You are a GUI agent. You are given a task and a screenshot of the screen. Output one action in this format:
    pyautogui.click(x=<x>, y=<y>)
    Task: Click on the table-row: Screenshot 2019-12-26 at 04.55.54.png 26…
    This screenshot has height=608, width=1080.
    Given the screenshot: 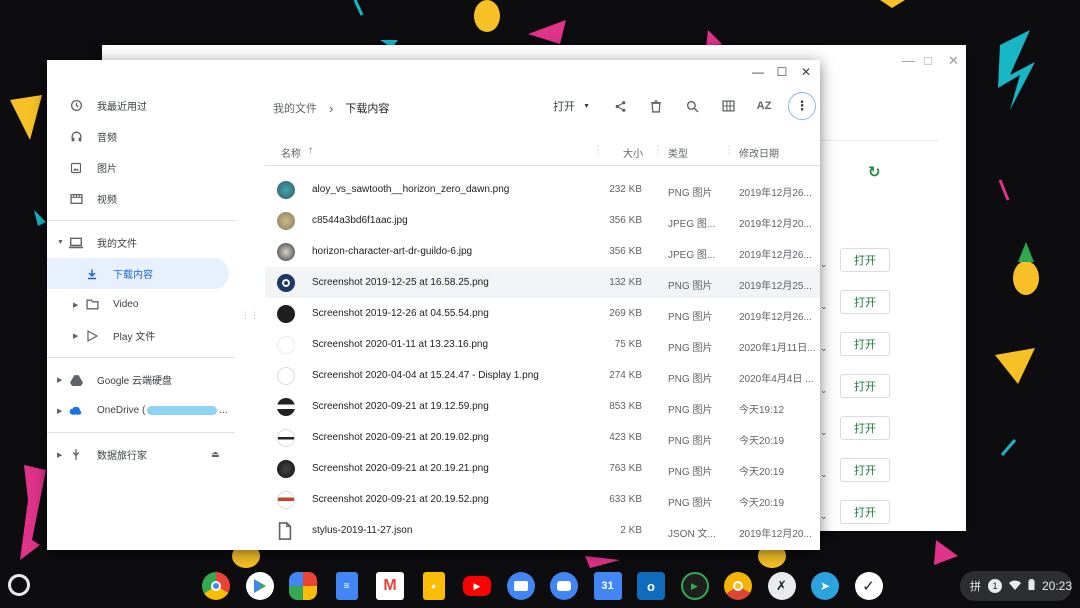 What is the action you would take?
    pyautogui.click(x=542, y=313)
    